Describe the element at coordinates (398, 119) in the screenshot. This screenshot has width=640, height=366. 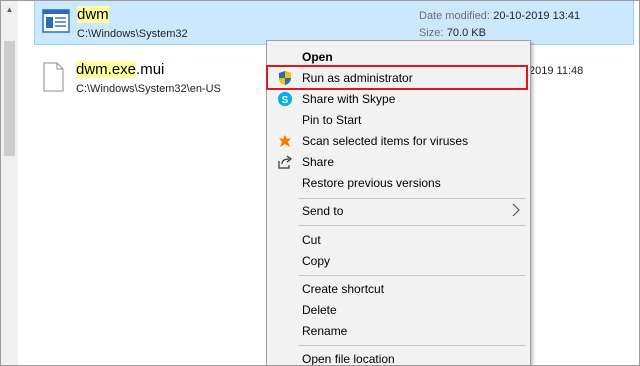
I see `menu-item-pin-to-start: Pin to Start` at that location.